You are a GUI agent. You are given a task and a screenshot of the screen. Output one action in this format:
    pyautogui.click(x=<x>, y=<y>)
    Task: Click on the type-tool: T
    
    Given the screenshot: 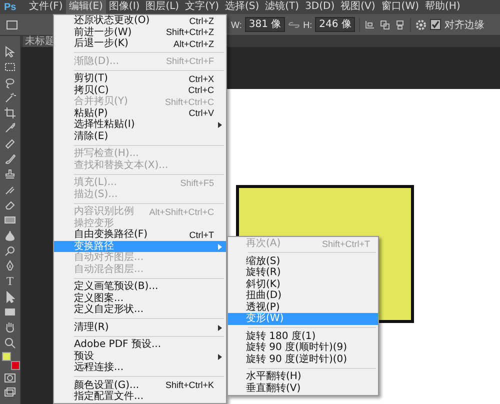 What is the action you would take?
    pyautogui.click(x=10, y=281)
    